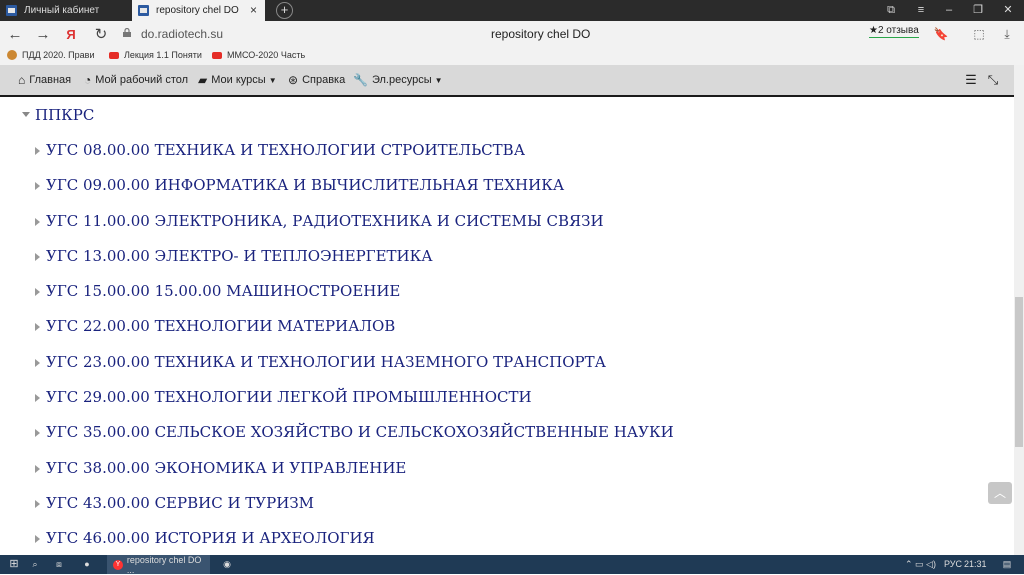 The height and width of the screenshot is (575, 1024). Describe the element at coordinates (118, 564) in the screenshot. I see `yandex-browser-icon: Y` at that location.